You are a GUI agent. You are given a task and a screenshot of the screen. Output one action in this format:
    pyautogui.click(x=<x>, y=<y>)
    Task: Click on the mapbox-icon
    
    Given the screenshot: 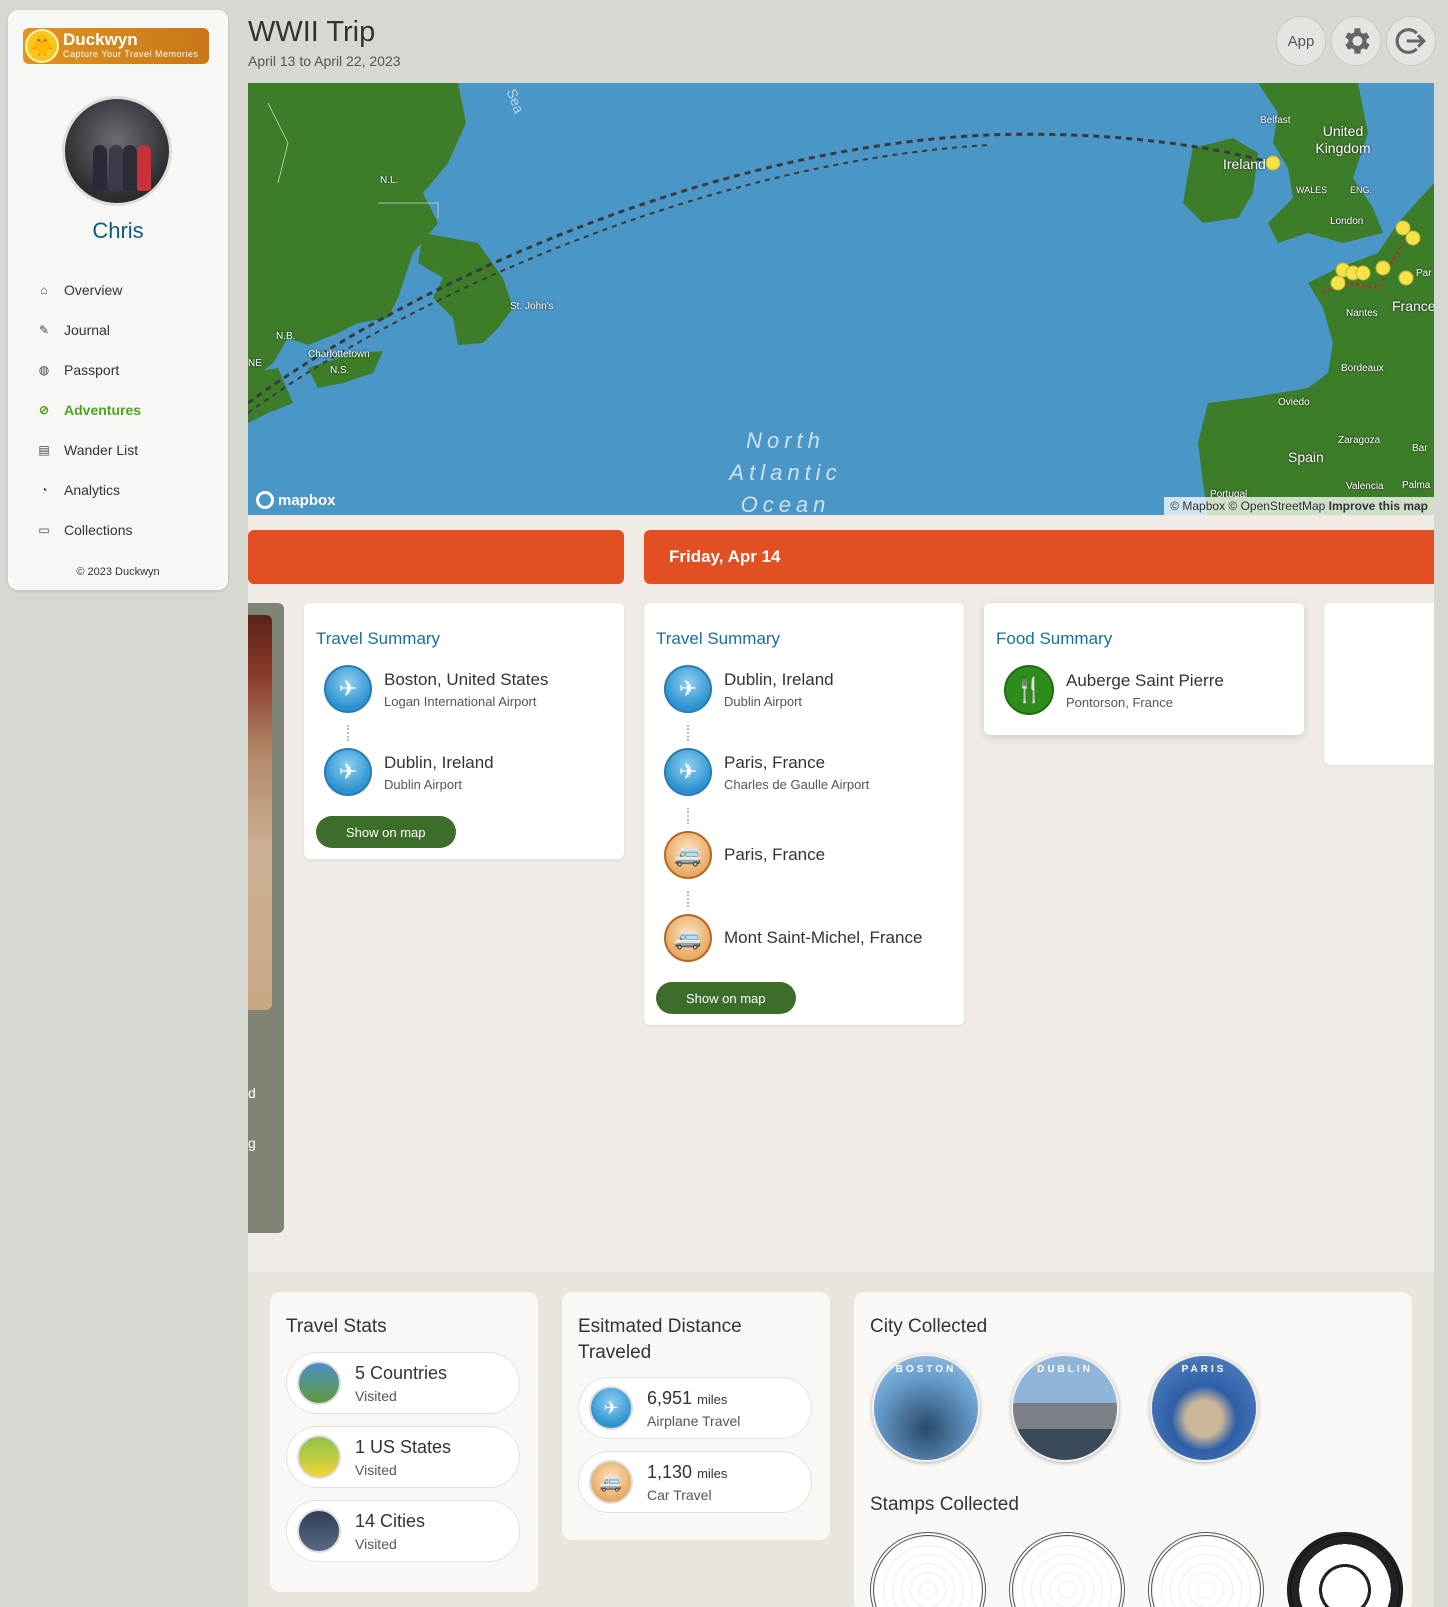 What is the action you would take?
    pyautogui.click(x=265, y=500)
    